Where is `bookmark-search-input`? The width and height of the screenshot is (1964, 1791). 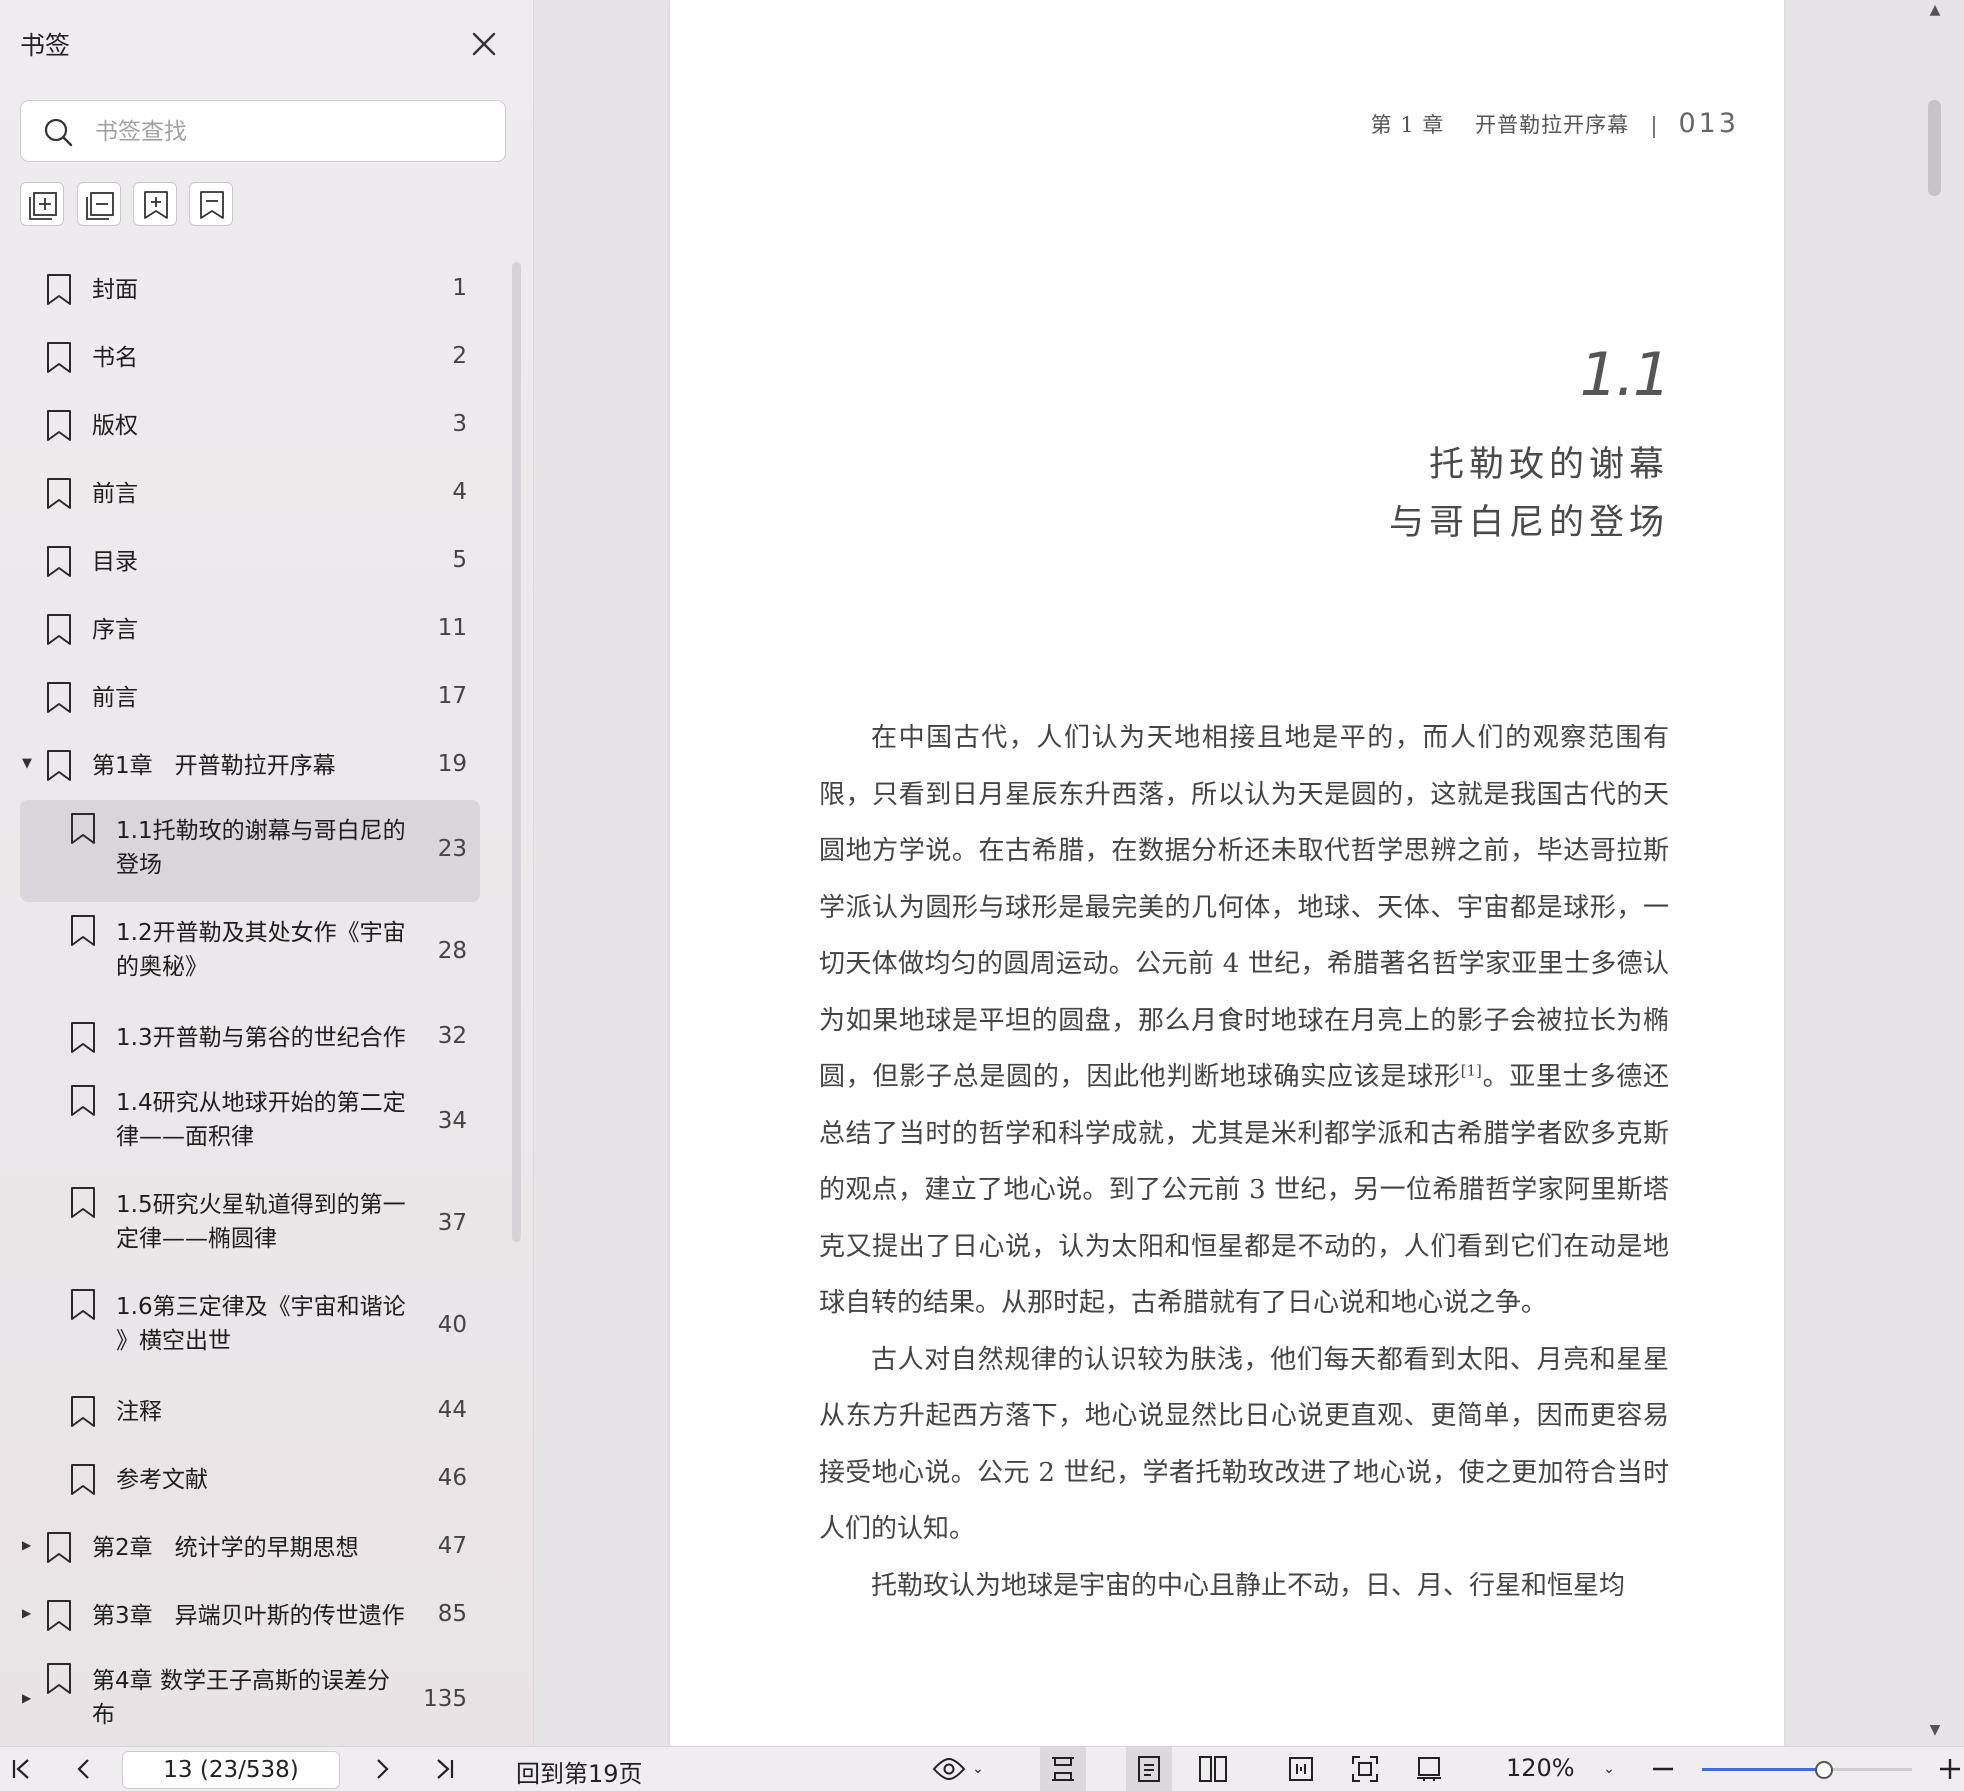
bookmark-search-input is located at coordinates (295, 132).